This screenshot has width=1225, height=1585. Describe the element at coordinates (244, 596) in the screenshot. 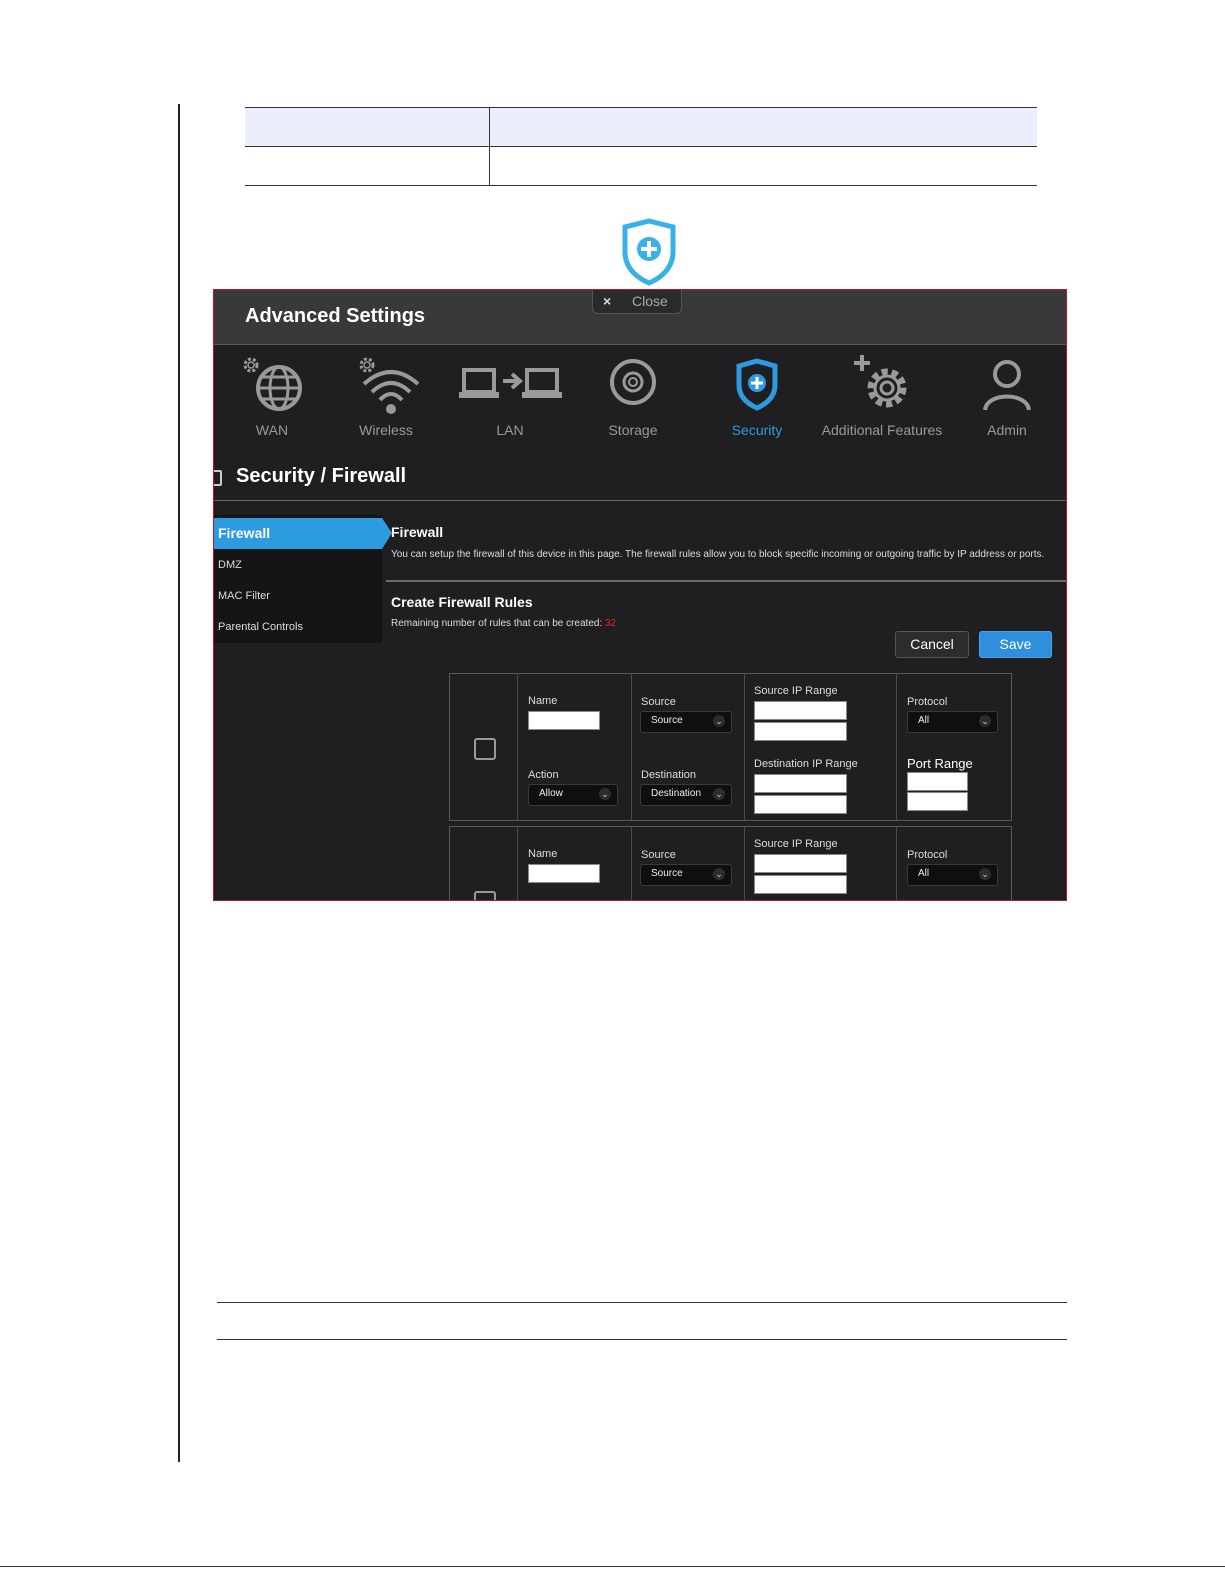

I see `sidebar-item-label: MAC Filter` at that location.